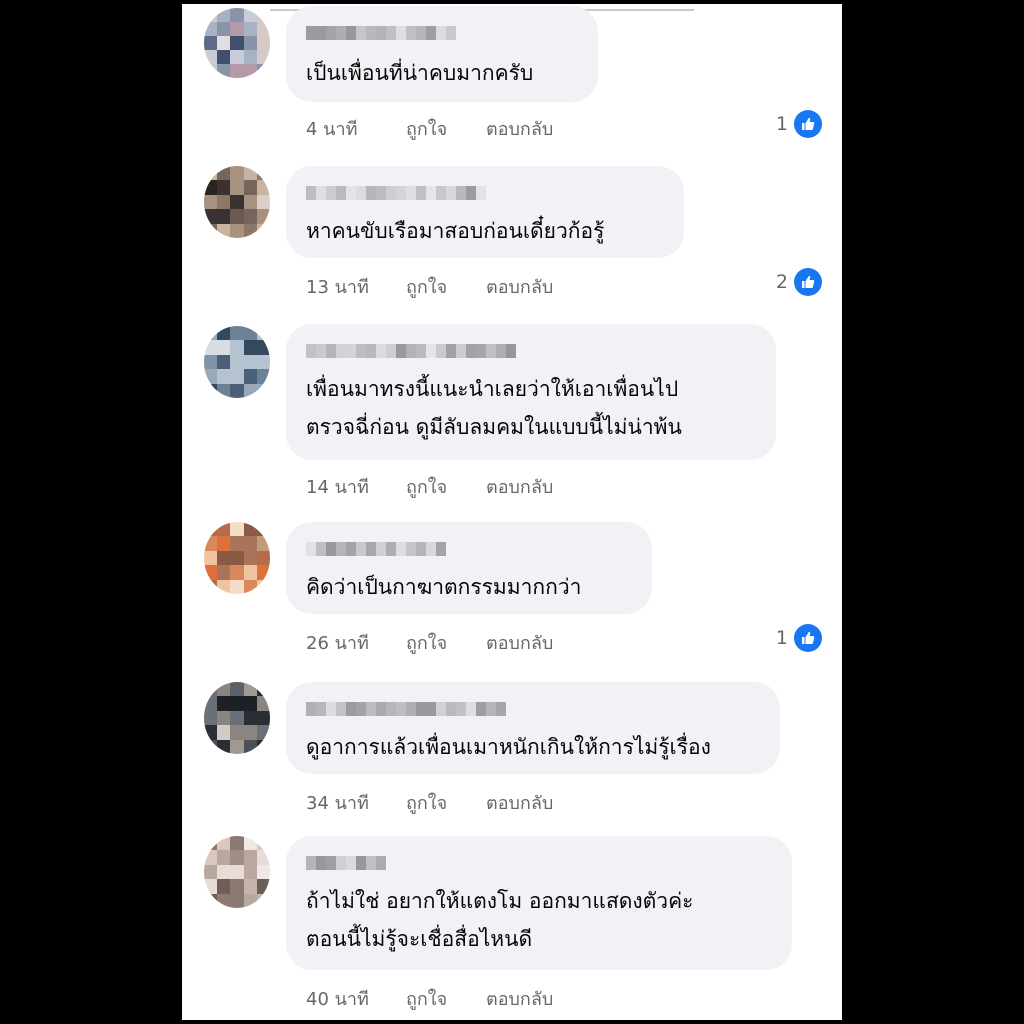 This screenshot has height=1024, width=1024. What do you see at coordinates (455, 231) in the screenshot?
I see `comment-text: หาคนขับเรือมาสอบก่อนเดี๋ยวก้อรู้` at bounding box center [455, 231].